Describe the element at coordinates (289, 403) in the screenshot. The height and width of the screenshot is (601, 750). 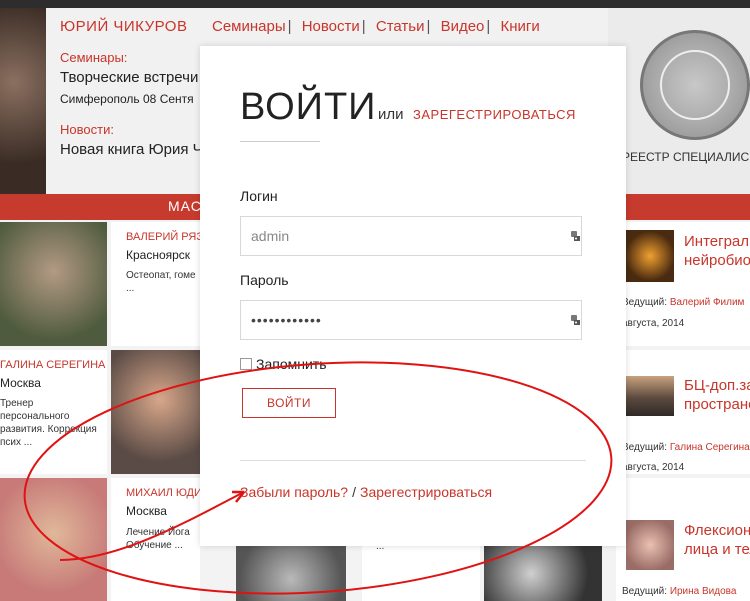
I see `login-submit-button: ВОЙТИ` at that location.